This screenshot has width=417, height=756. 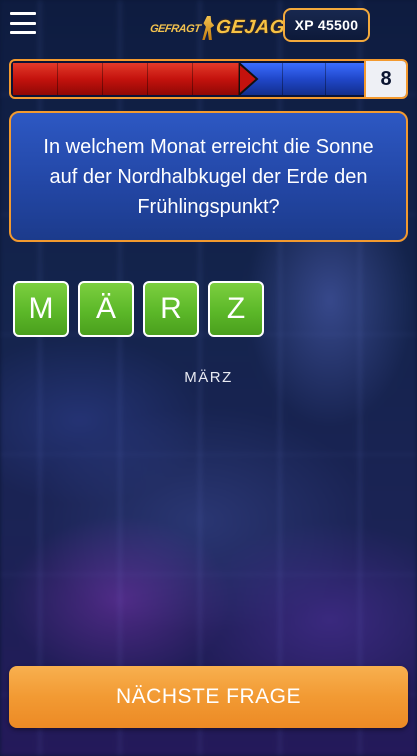 What do you see at coordinates (326, 25) in the screenshot?
I see `xp-badge: XP 45500` at bounding box center [326, 25].